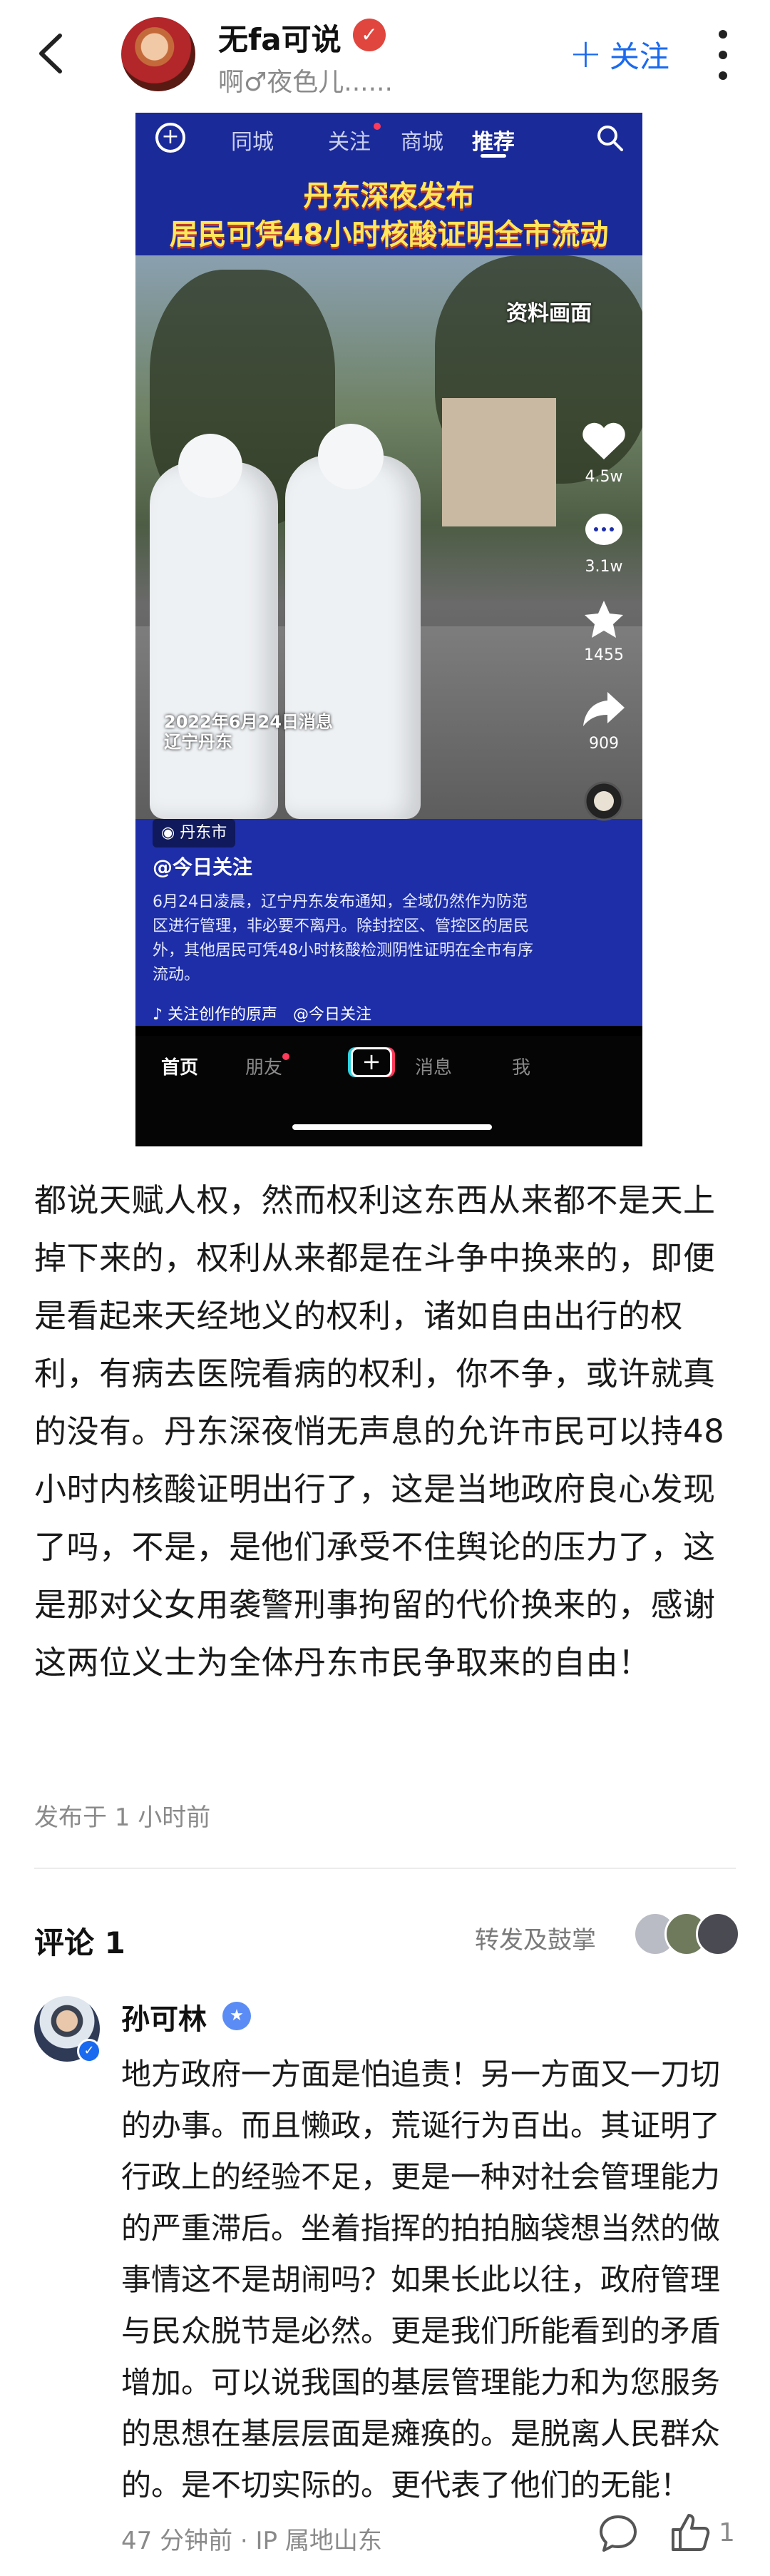  I want to click on shares-count: 909, so click(604, 744).